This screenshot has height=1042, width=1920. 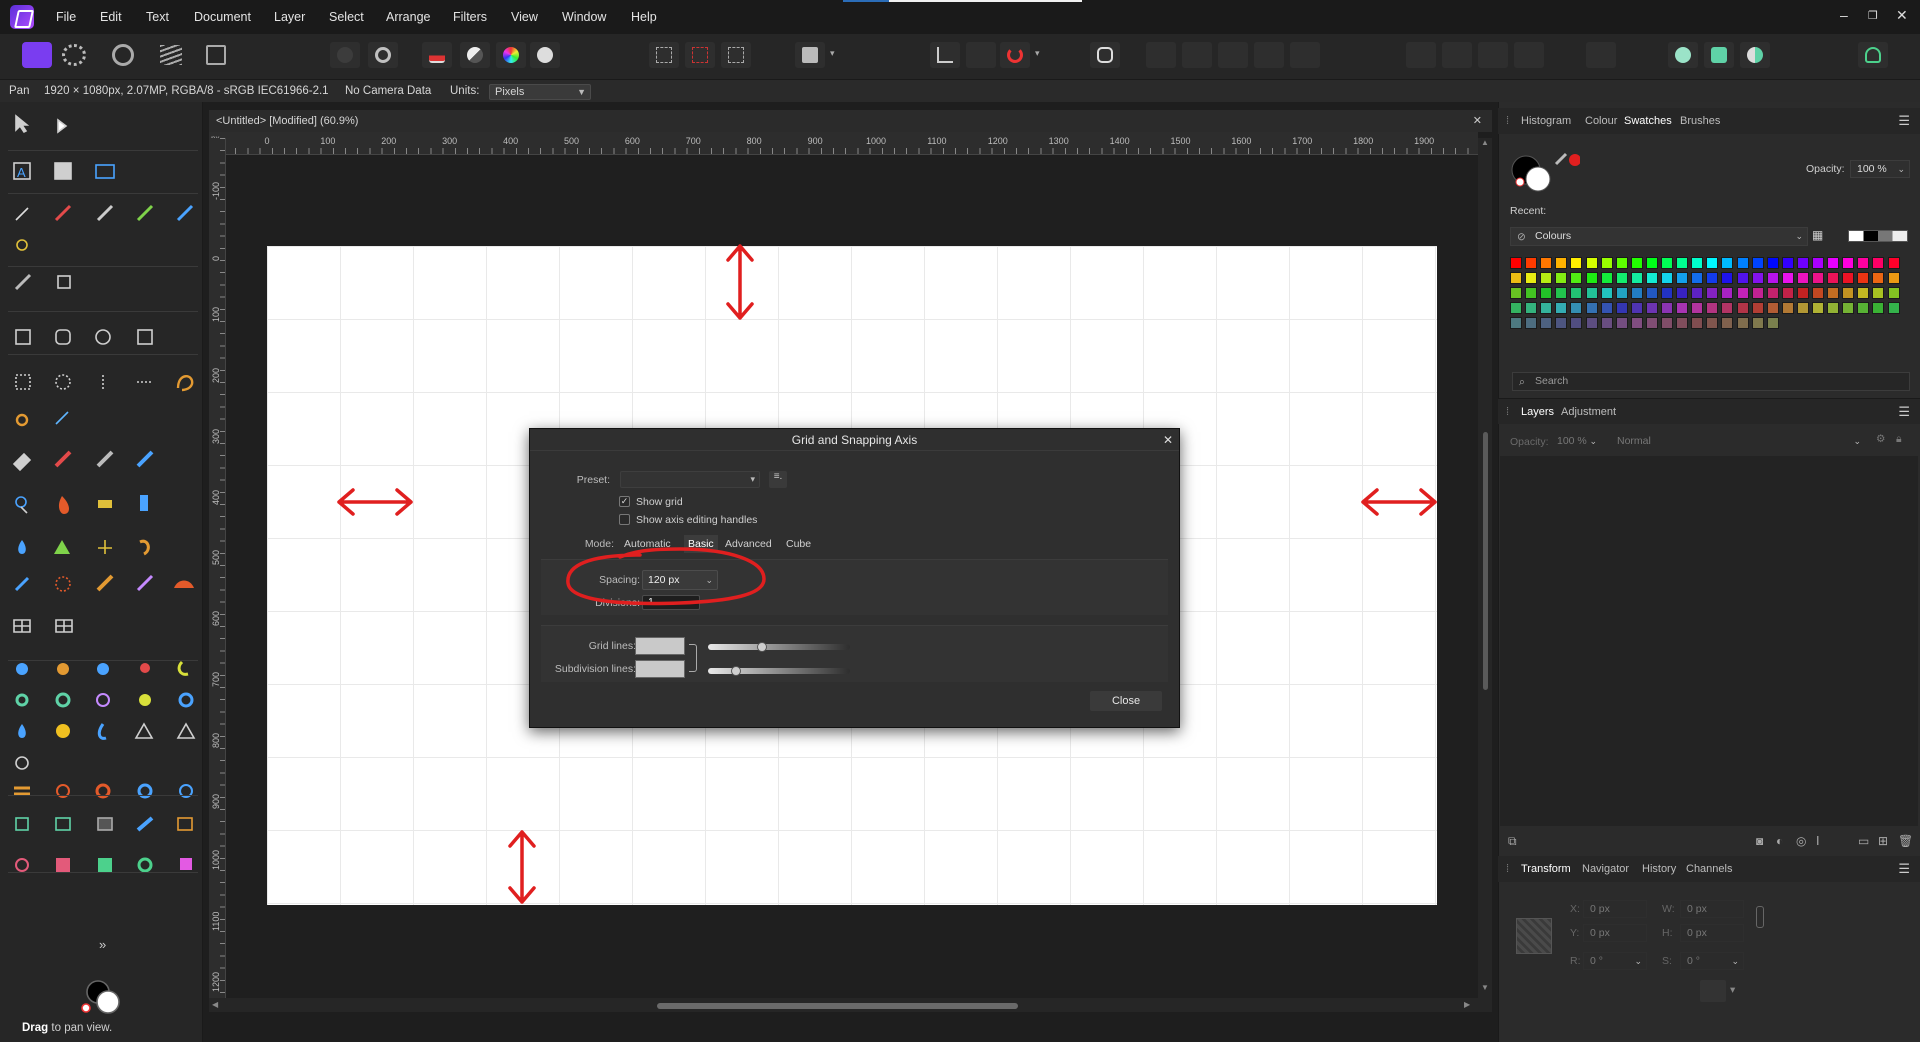 What do you see at coordinates (1545, 170) in the screenshot?
I see `colour-chips-large` at bounding box center [1545, 170].